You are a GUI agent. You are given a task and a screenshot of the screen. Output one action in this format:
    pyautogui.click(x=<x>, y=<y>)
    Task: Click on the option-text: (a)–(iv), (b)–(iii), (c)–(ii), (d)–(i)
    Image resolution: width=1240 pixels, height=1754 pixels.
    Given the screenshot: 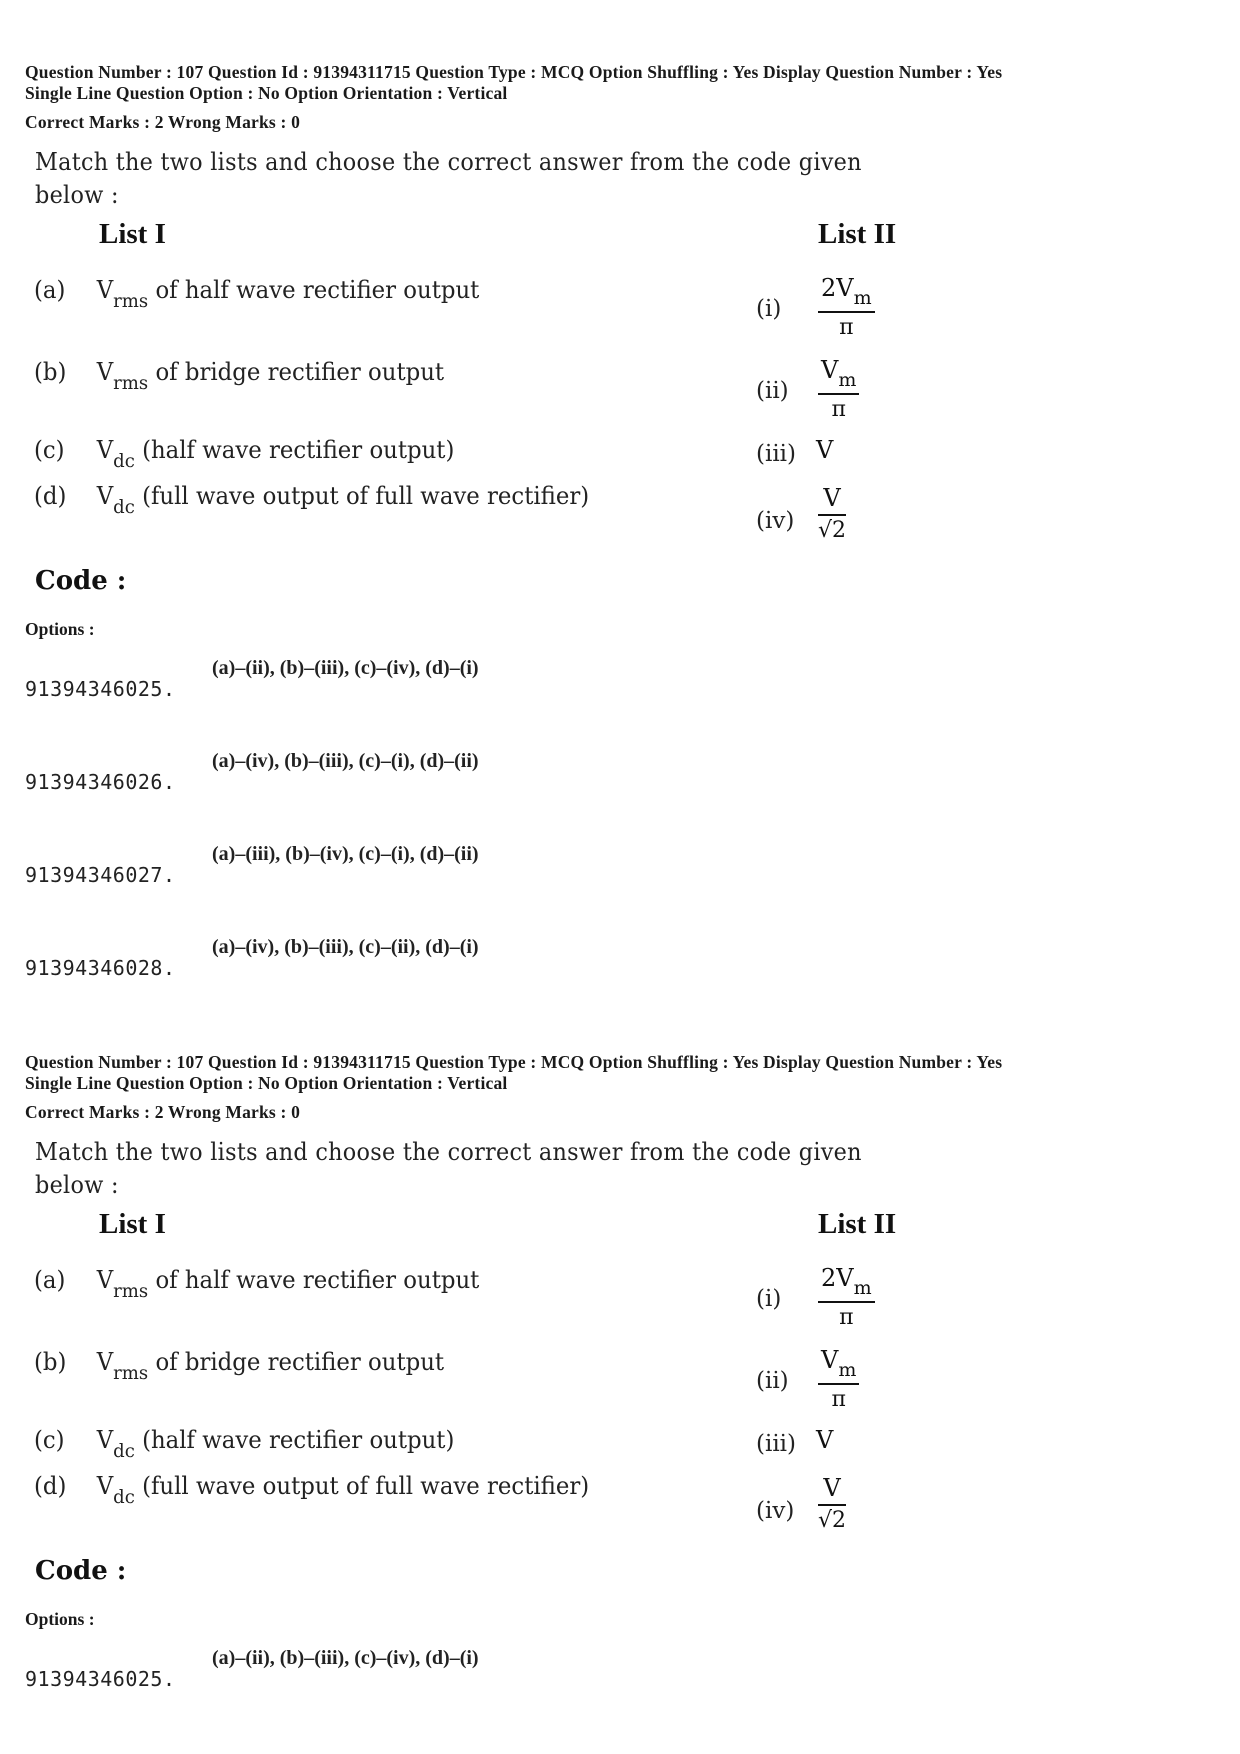 What is the action you would take?
    pyautogui.click(x=345, y=947)
    